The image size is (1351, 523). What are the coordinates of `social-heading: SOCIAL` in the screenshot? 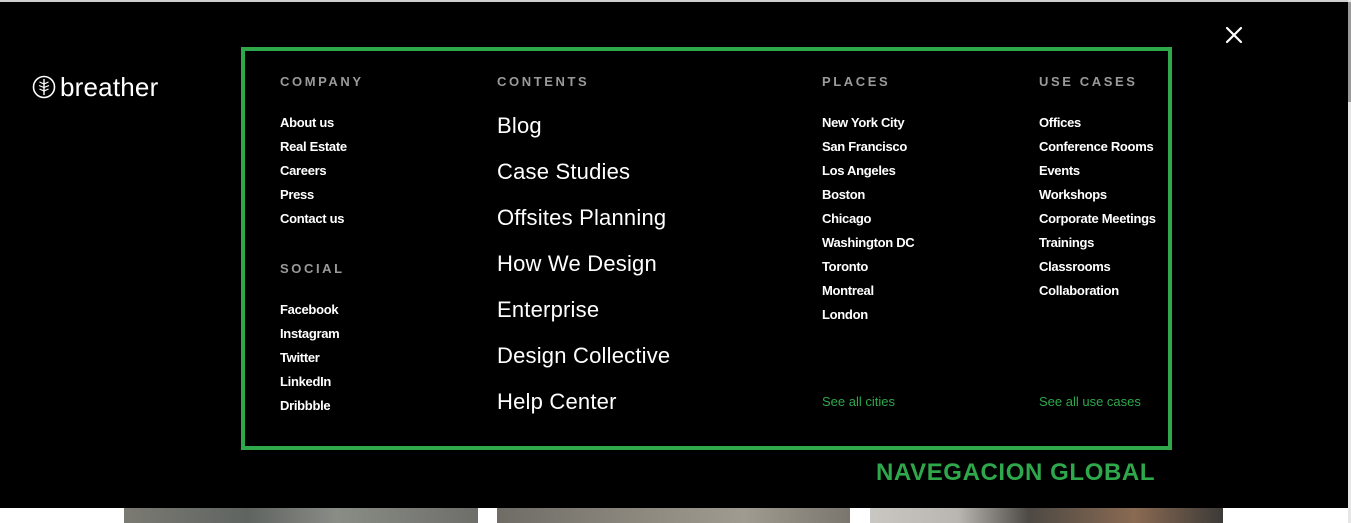 It's located at (312, 268).